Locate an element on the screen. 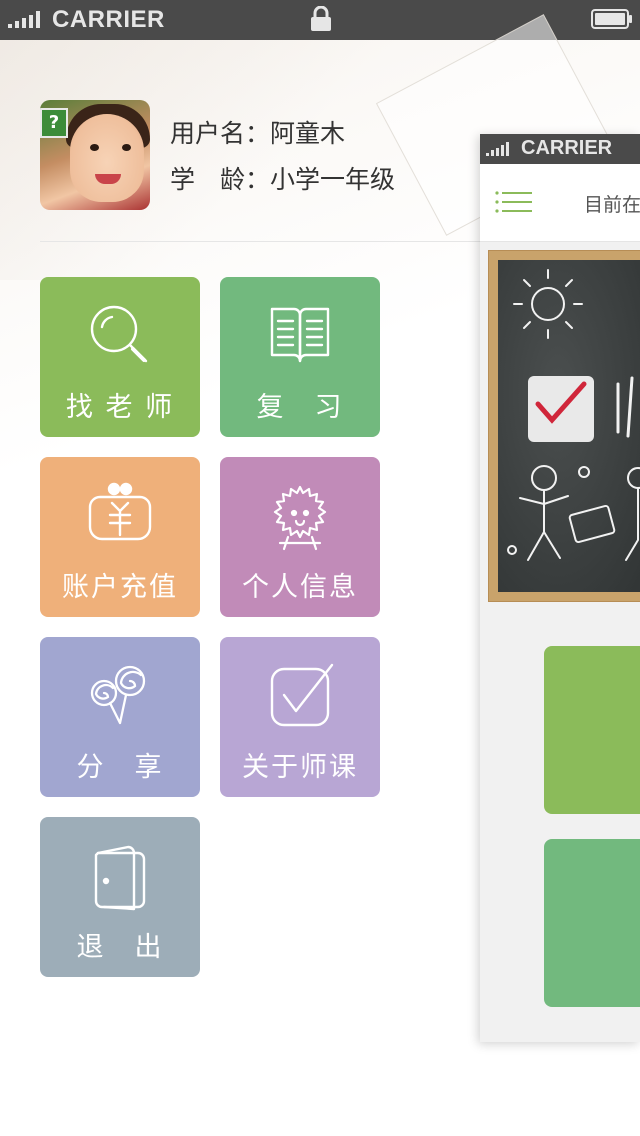 This screenshot has height=1136, width=640. account-recharge-button: 账户充值 is located at coordinates (120, 537).